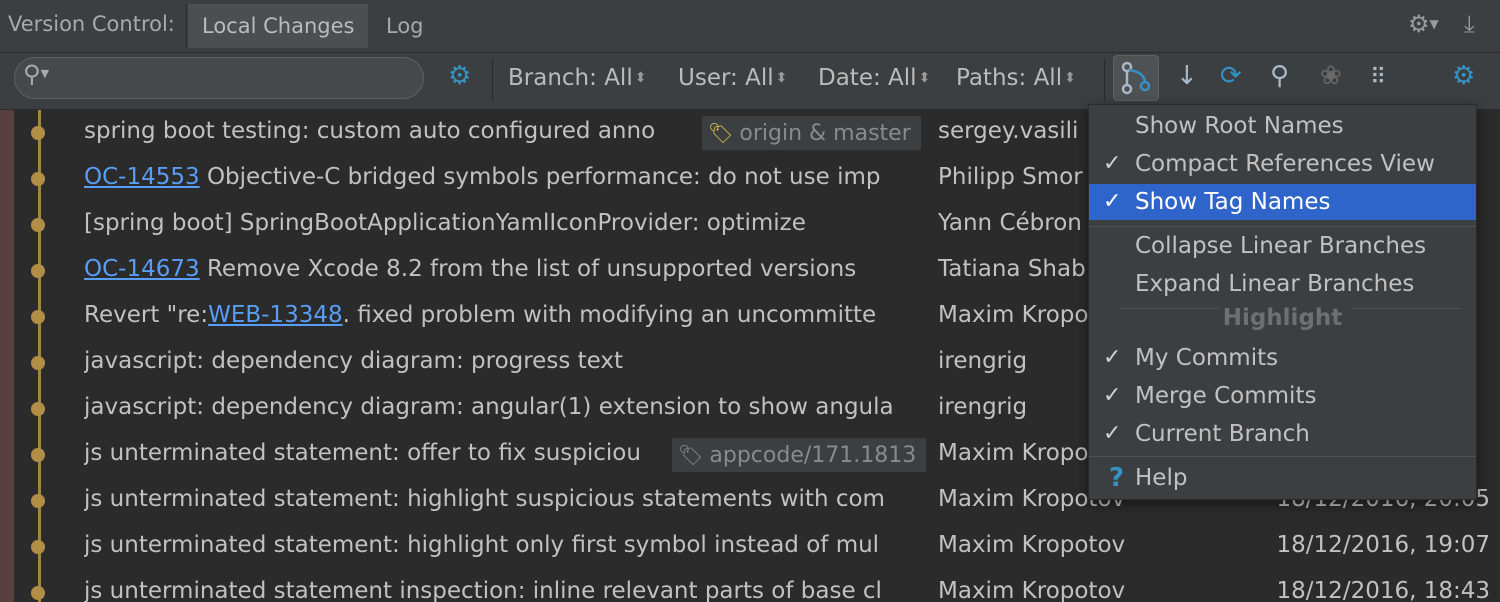 The width and height of the screenshot is (1500, 602). Describe the element at coordinates (874, 78) in the screenshot. I see `date-filter: Date: All ⬍` at that location.